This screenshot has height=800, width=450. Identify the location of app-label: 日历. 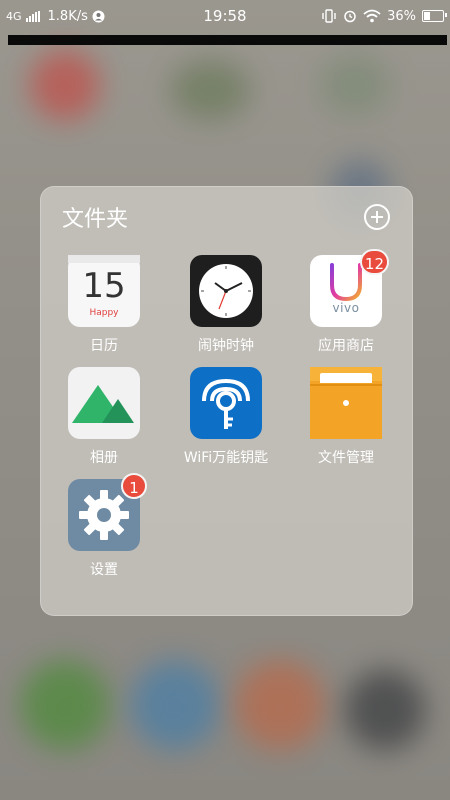
(104, 346).